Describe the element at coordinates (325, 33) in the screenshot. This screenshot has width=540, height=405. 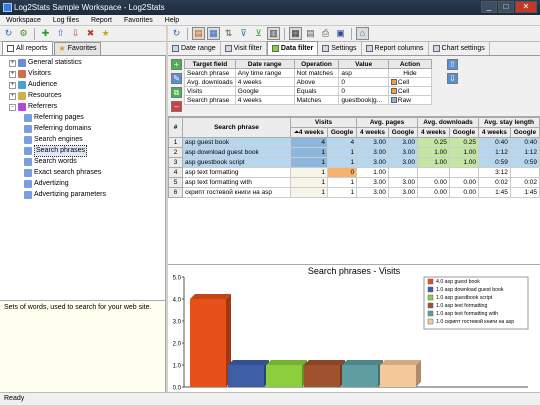
I see `print-icon: ⎙` at that location.